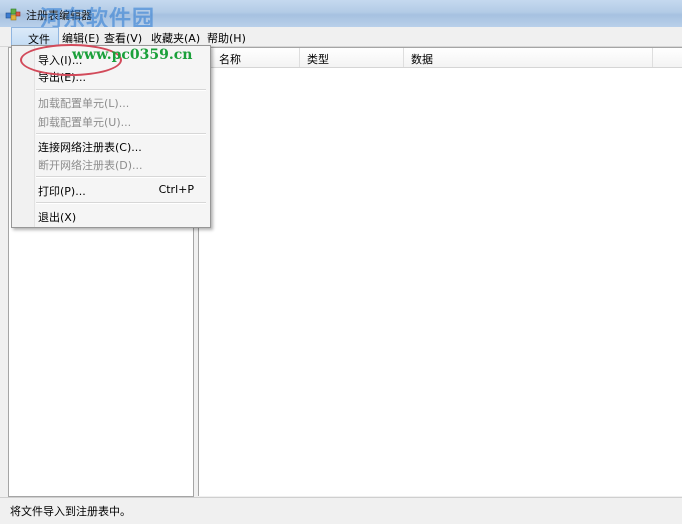  Describe the element at coordinates (341, 16) in the screenshot. I see `title-bar: 注册表编辑器 河东软件园` at that location.